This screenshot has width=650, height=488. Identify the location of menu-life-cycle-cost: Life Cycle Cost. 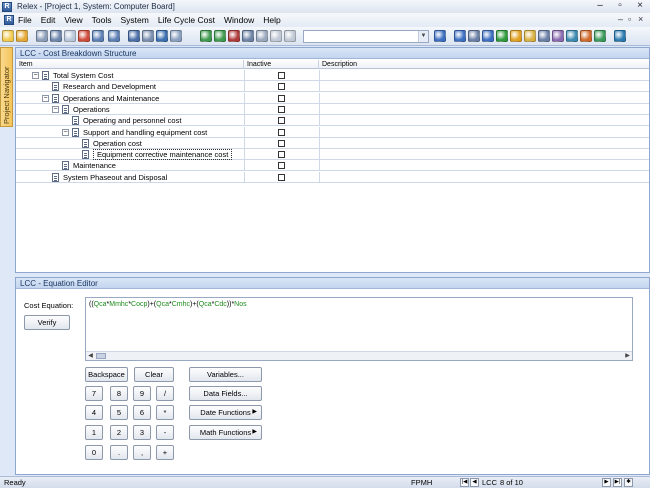
(186, 20).